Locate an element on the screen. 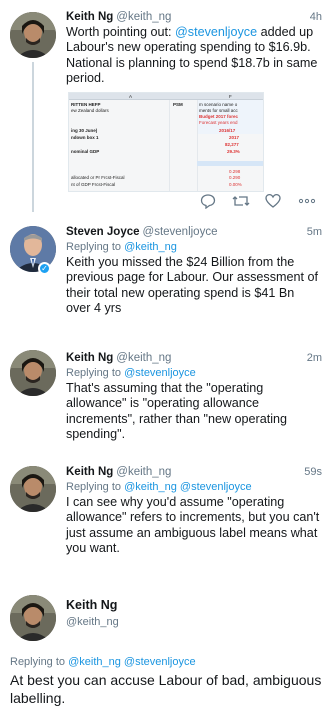  sheet-cell: ing 30 June) is located at coordinates (84, 130).